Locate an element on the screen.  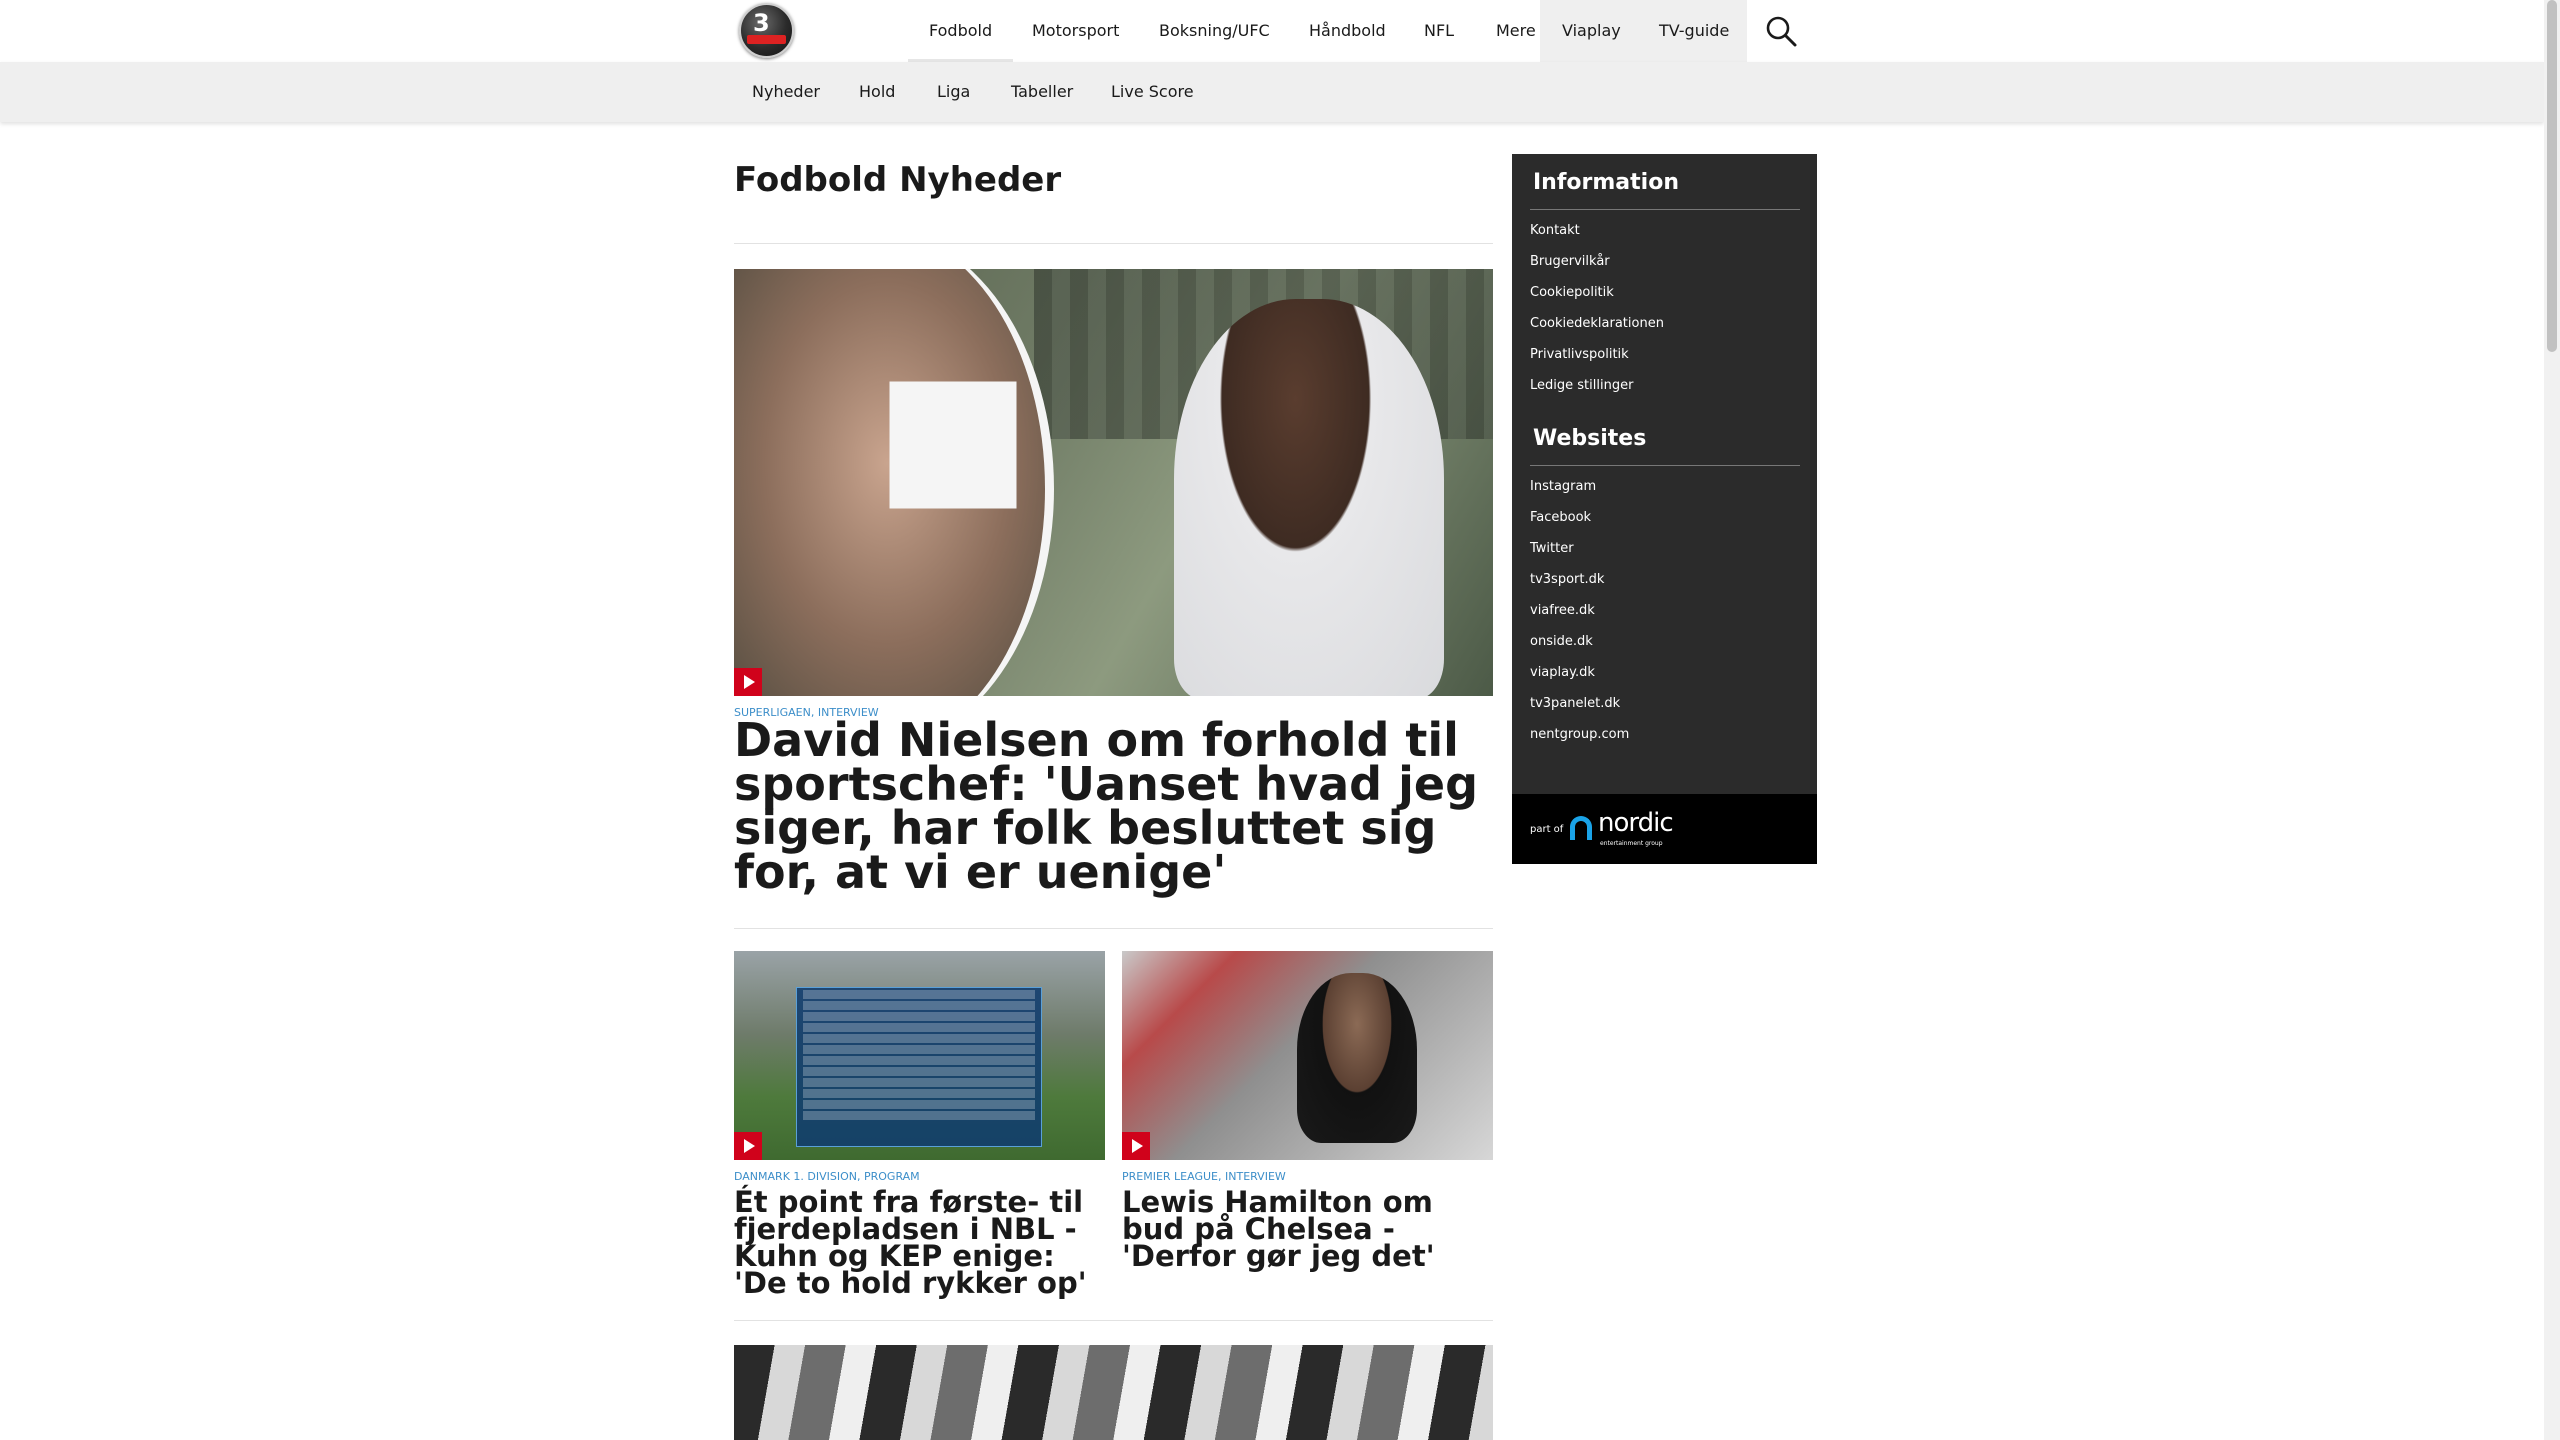
sidebar-link-ledige-stillinger: Ledige stillinger is located at coordinates (1581, 385).